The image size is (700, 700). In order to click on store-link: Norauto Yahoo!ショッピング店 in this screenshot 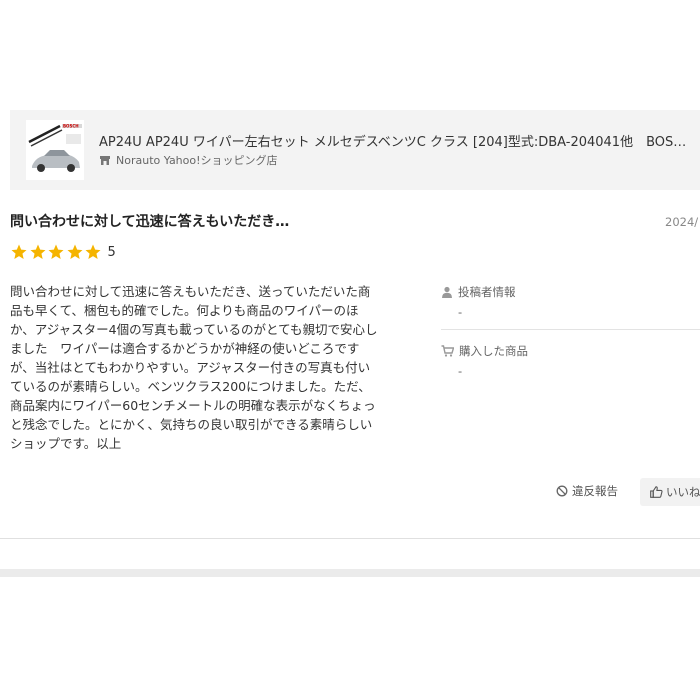, I will do `click(188, 160)`.